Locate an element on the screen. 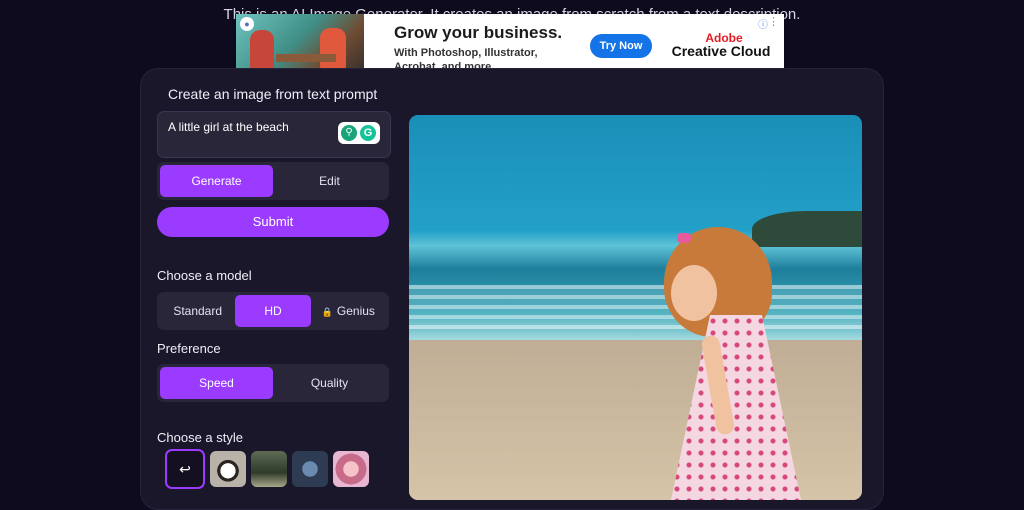 Image resolution: width=1024 pixels, height=510 pixels. model-hd: HD is located at coordinates (273, 311).